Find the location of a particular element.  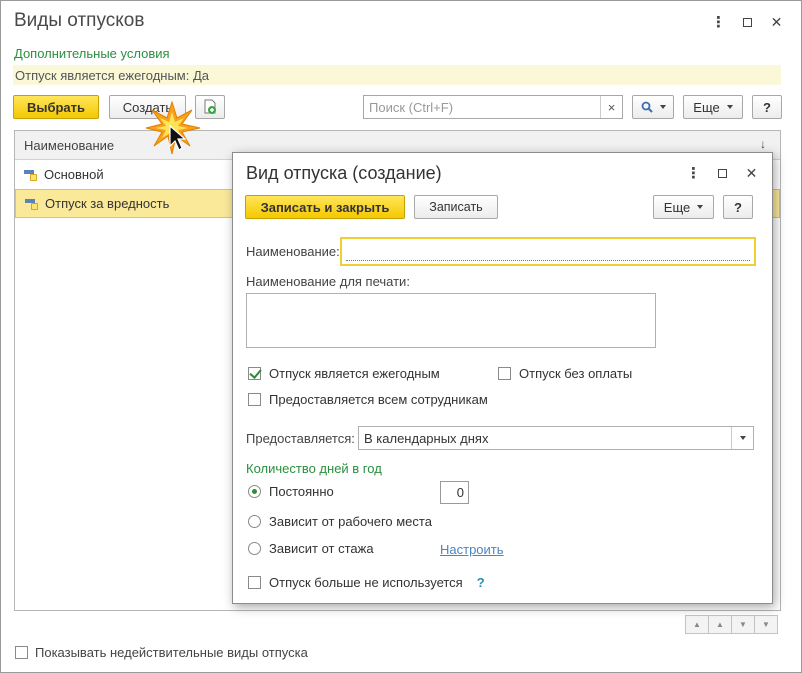

row-label: Отпуск за вредность is located at coordinates (107, 203).